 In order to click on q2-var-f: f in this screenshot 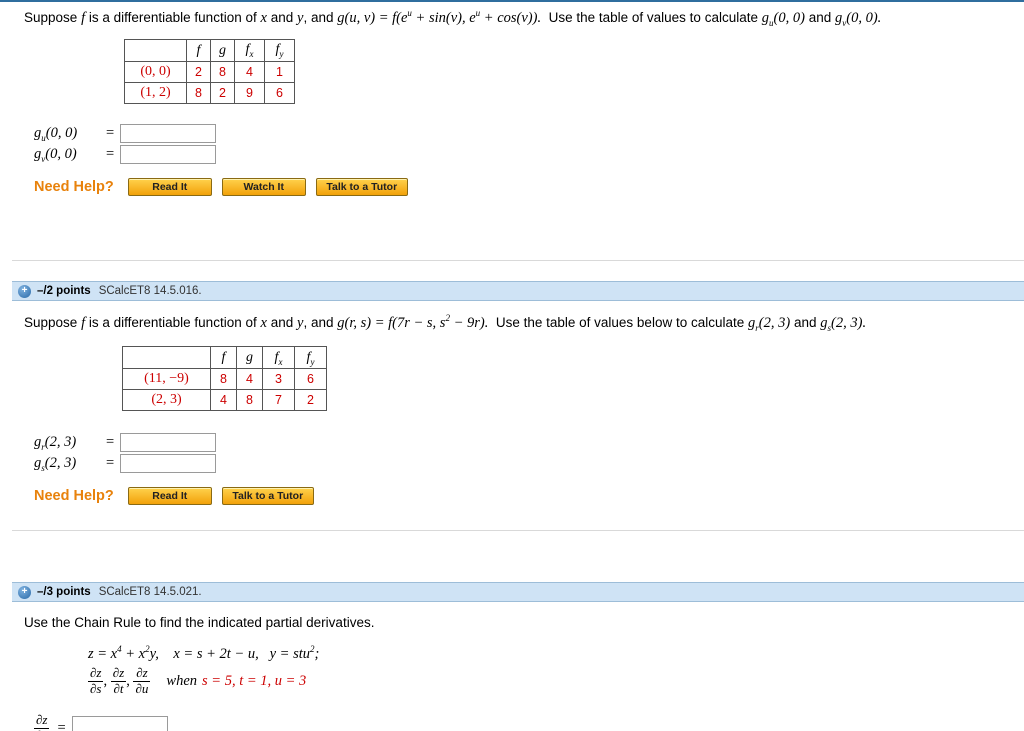, I will do `click(83, 322)`.